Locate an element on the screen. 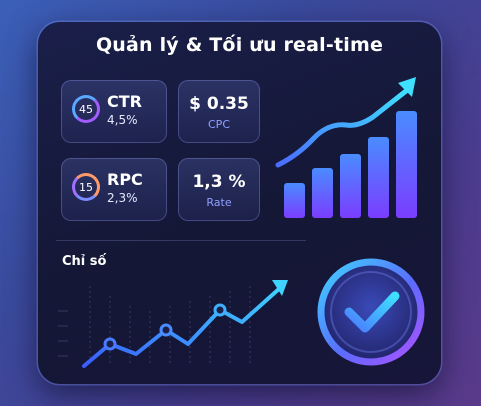 The image size is (481, 406). ctr-score: 45 is located at coordinates (86, 109).